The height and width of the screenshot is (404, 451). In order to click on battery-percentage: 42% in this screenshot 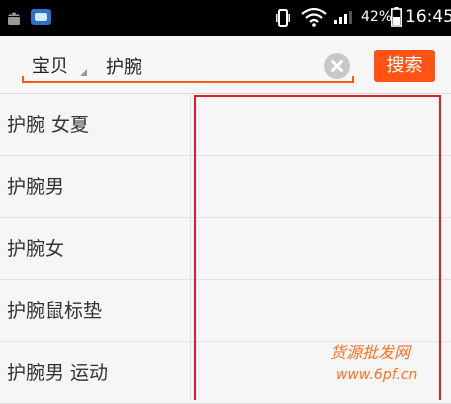, I will do `click(377, 17)`.